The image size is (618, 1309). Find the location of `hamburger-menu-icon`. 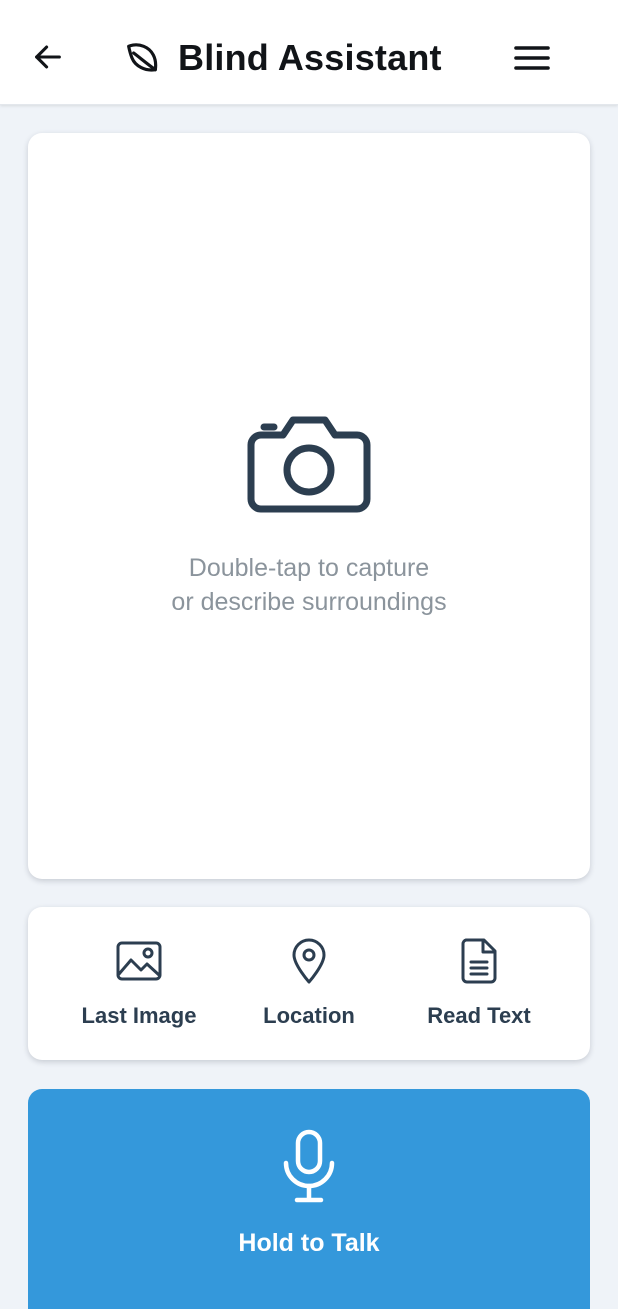

hamburger-menu-icon is located at coordinates (532, 58).